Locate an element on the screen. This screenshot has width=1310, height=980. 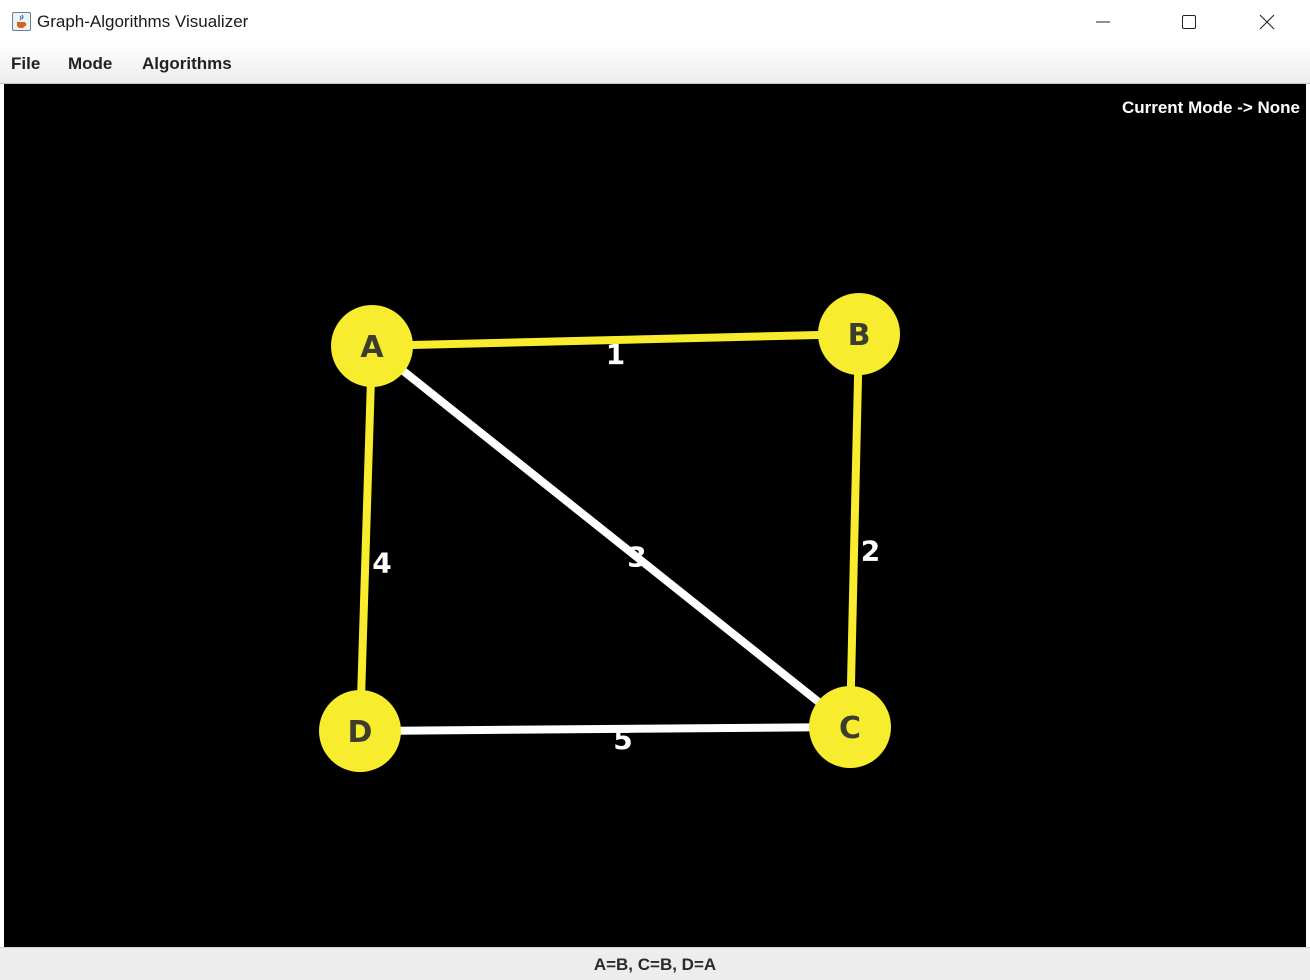
maximize-icon is located at coordinates (1189, 22).